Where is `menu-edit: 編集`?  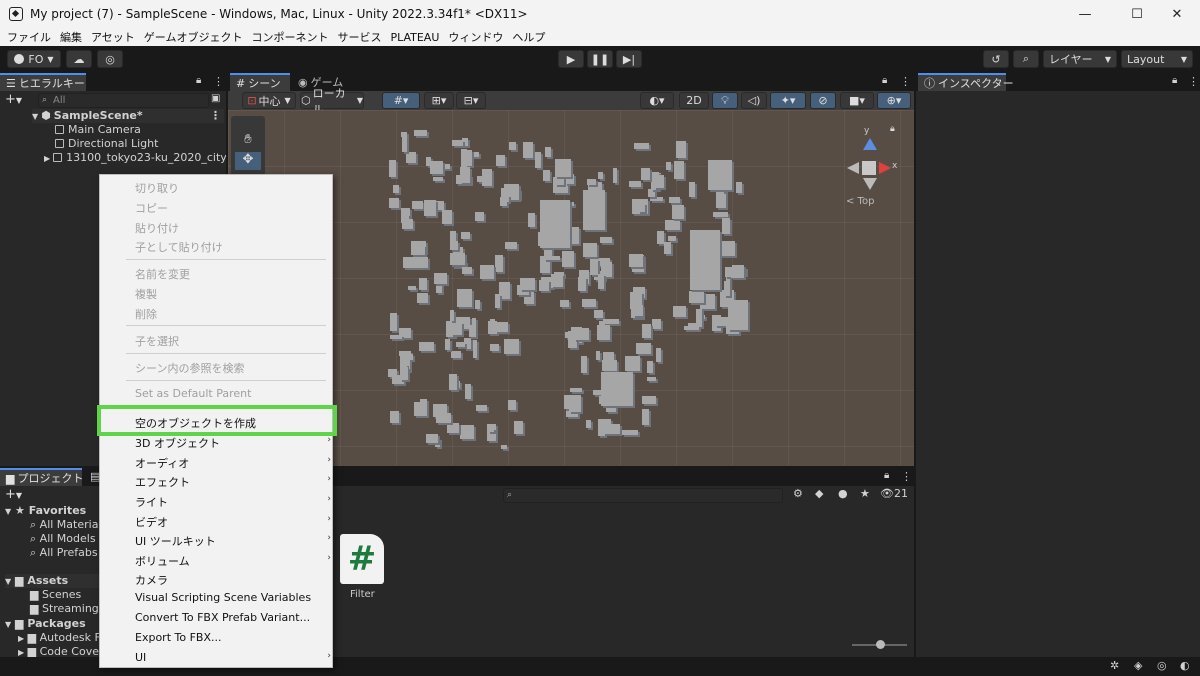 menu-edit: 編集 is located at coordinates (71, 37).